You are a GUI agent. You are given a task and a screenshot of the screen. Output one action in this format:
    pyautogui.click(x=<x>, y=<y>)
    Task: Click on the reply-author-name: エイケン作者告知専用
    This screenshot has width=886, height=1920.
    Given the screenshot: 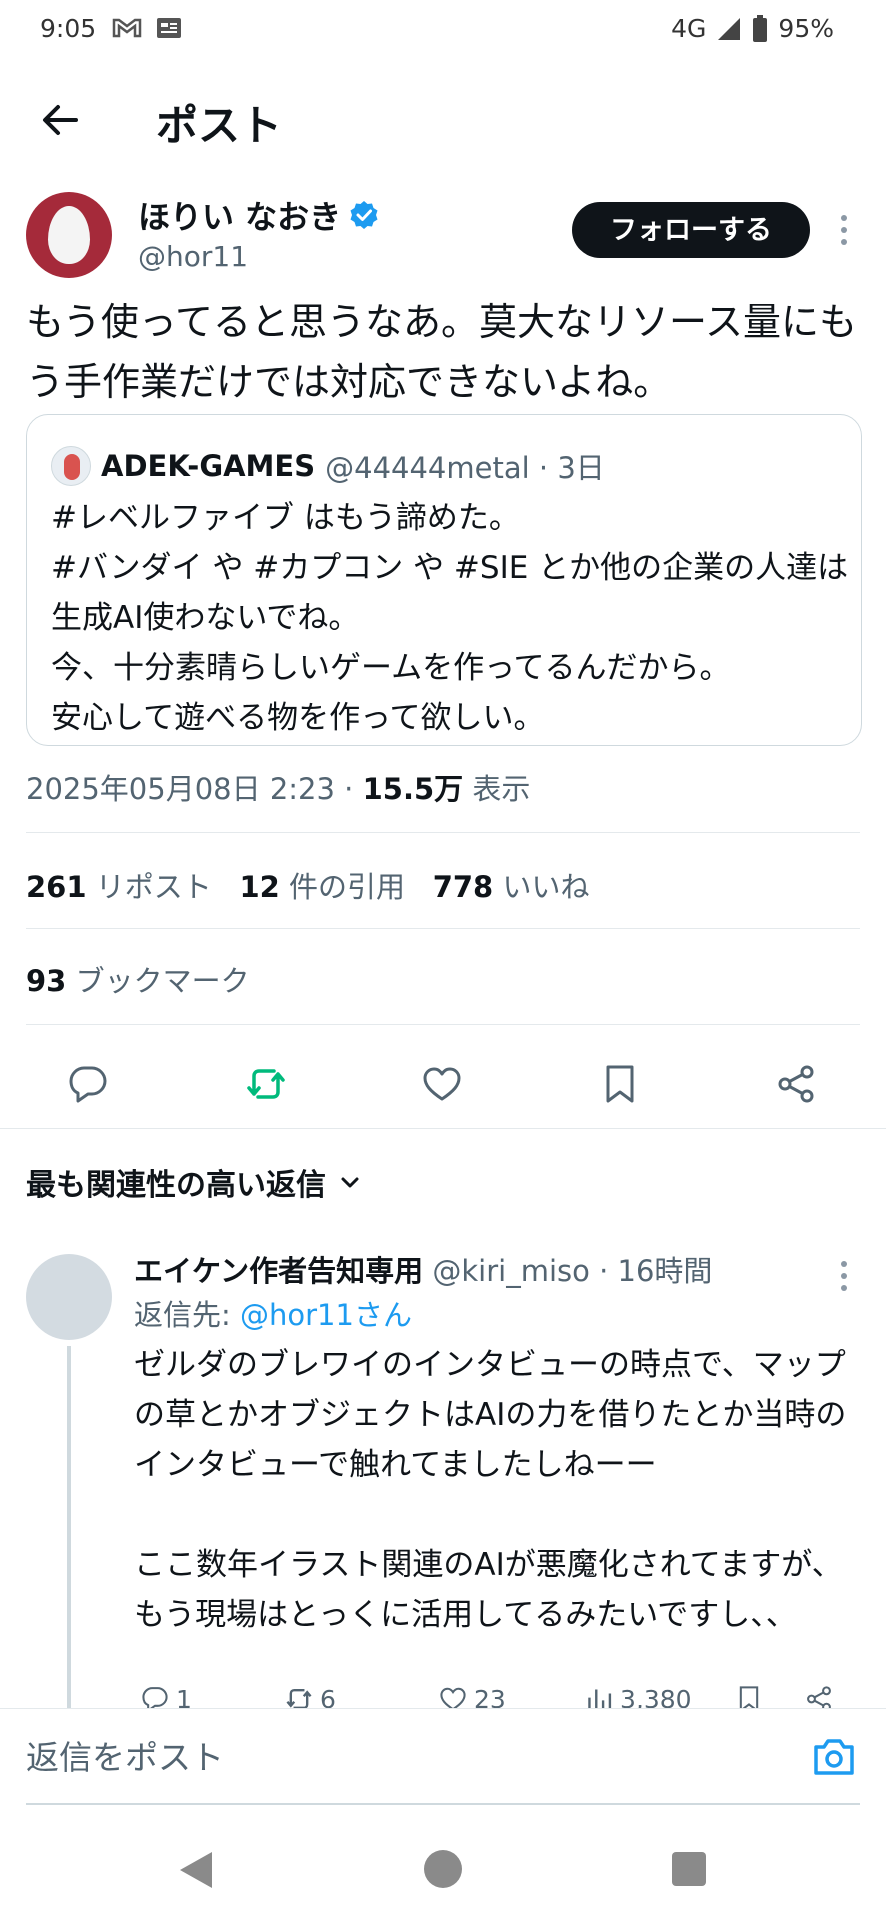 What is the action you would take?
    pyautogui.click(x=278, y=1271)
    